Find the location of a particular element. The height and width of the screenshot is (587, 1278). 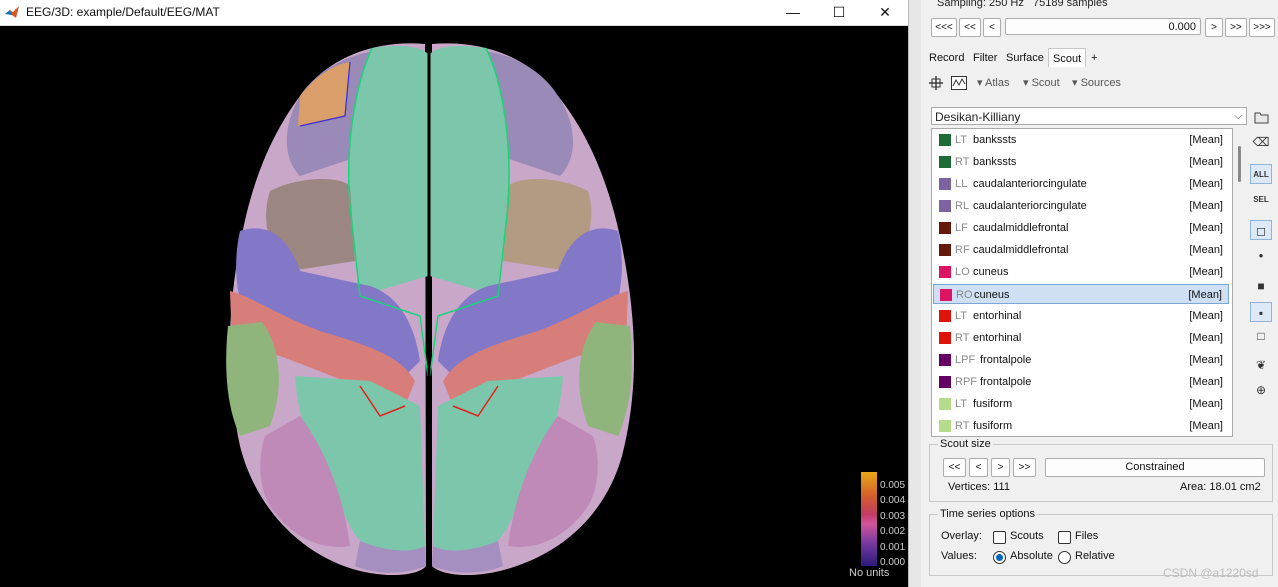

scout-name: caudalanteriorcingulate is located at coordinates (1030, 206).